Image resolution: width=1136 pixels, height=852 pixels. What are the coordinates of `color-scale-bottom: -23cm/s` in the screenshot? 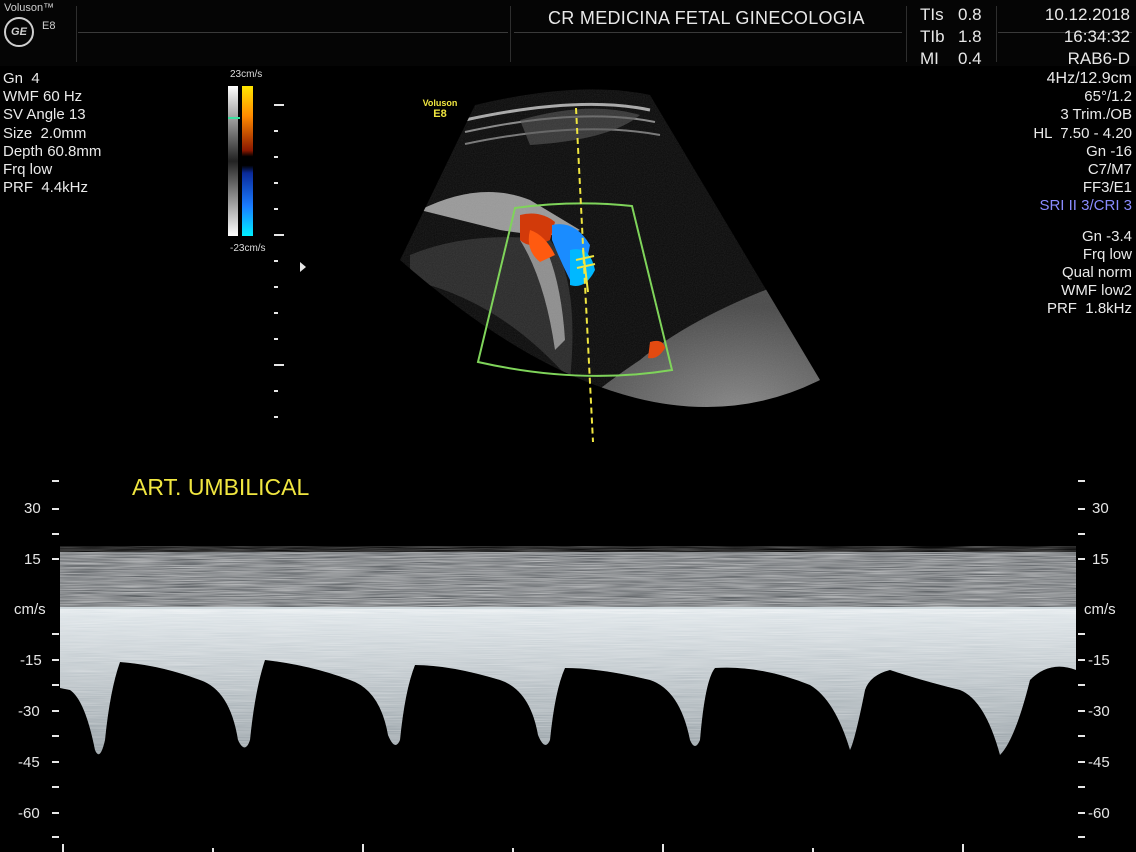 It's located at (248, 248).